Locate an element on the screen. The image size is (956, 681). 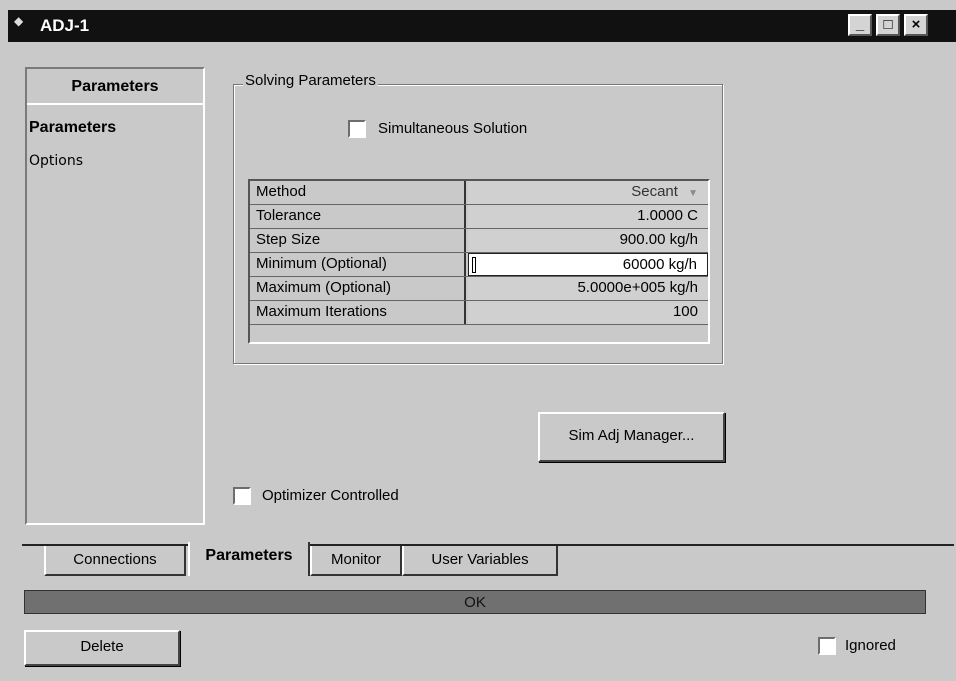
table-row: Method Secant ▼ is located at coordinates (479, 193).